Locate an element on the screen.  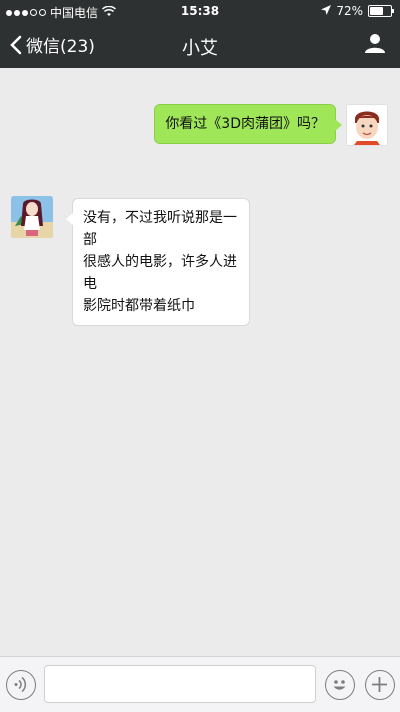
status-right: 72% is located at coordinates (357, 11).